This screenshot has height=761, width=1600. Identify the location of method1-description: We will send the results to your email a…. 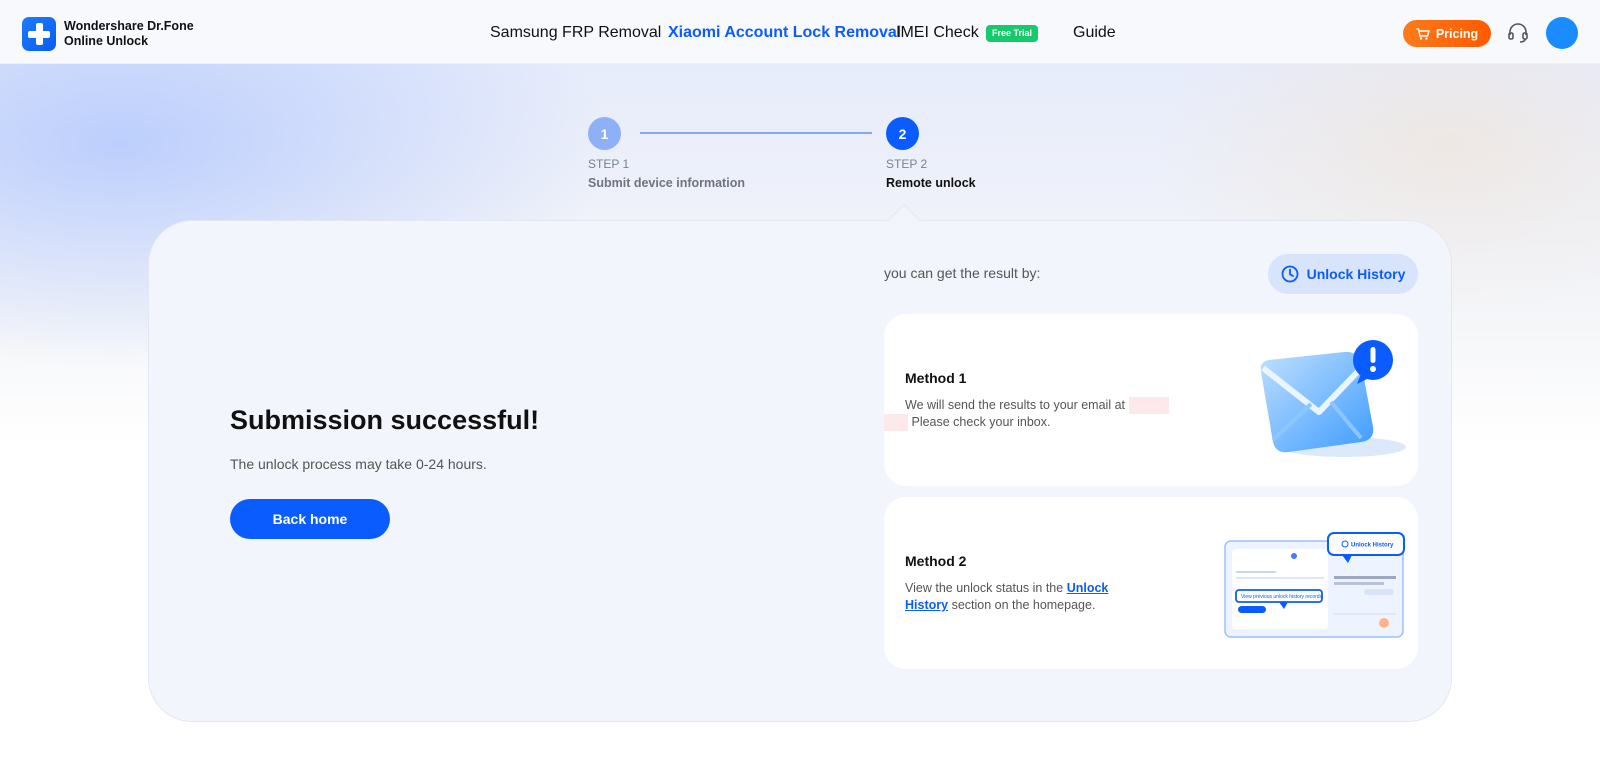
(1054, 414).